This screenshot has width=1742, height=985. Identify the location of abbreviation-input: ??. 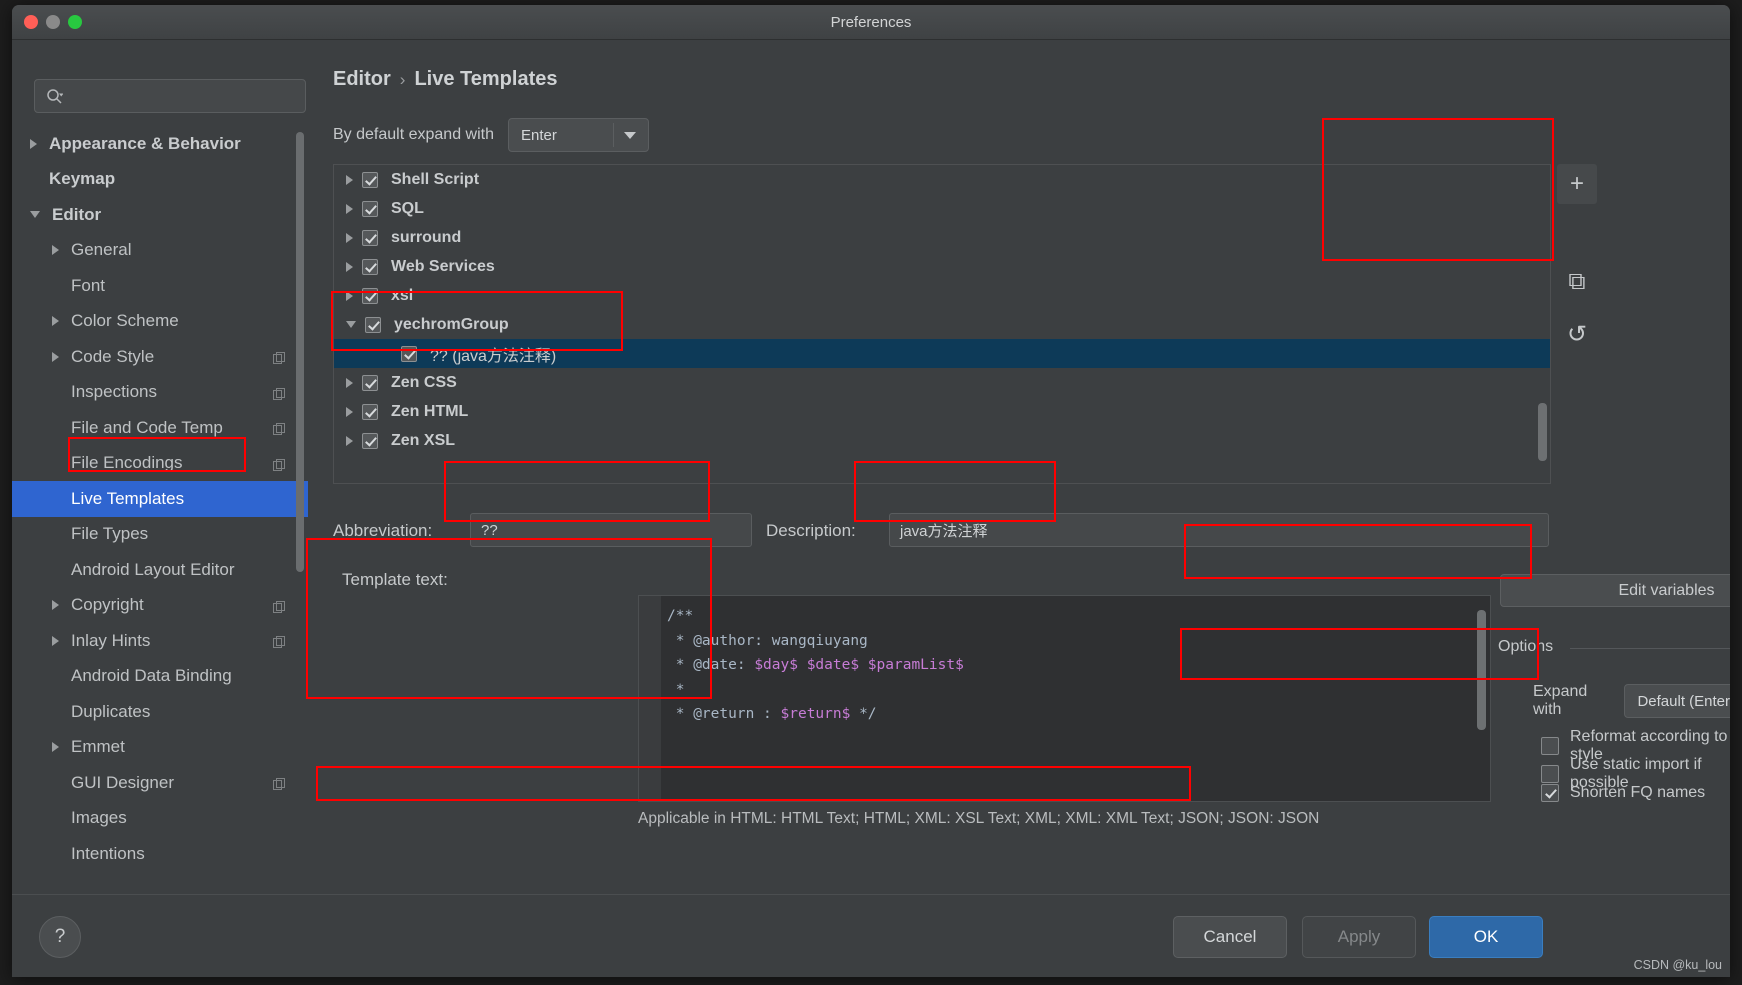
(611, 530).